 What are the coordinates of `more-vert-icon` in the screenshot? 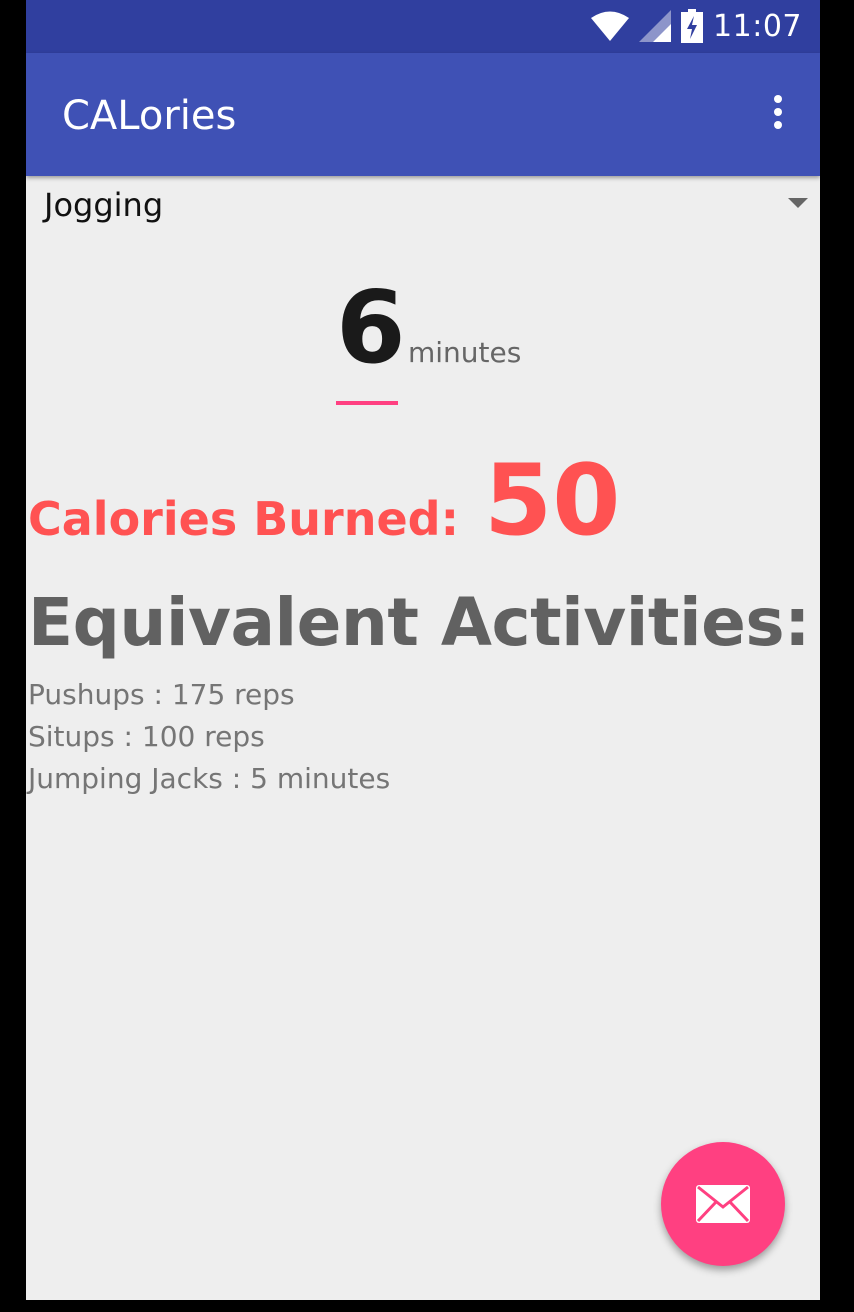 It's located at (778, 115).